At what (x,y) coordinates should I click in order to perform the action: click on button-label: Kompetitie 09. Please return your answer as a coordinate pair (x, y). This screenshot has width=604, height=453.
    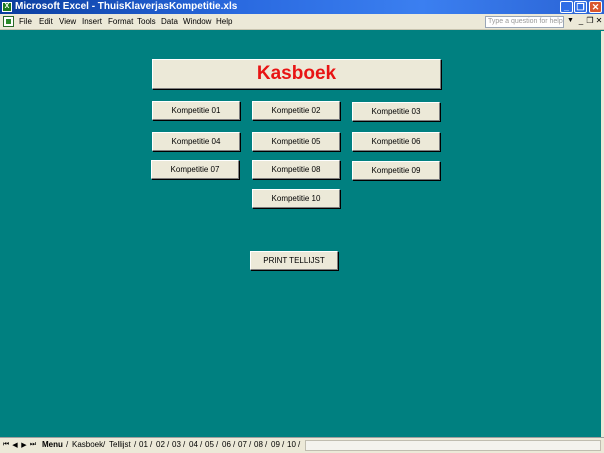
    Looking at the image, I should click on (396, 170).